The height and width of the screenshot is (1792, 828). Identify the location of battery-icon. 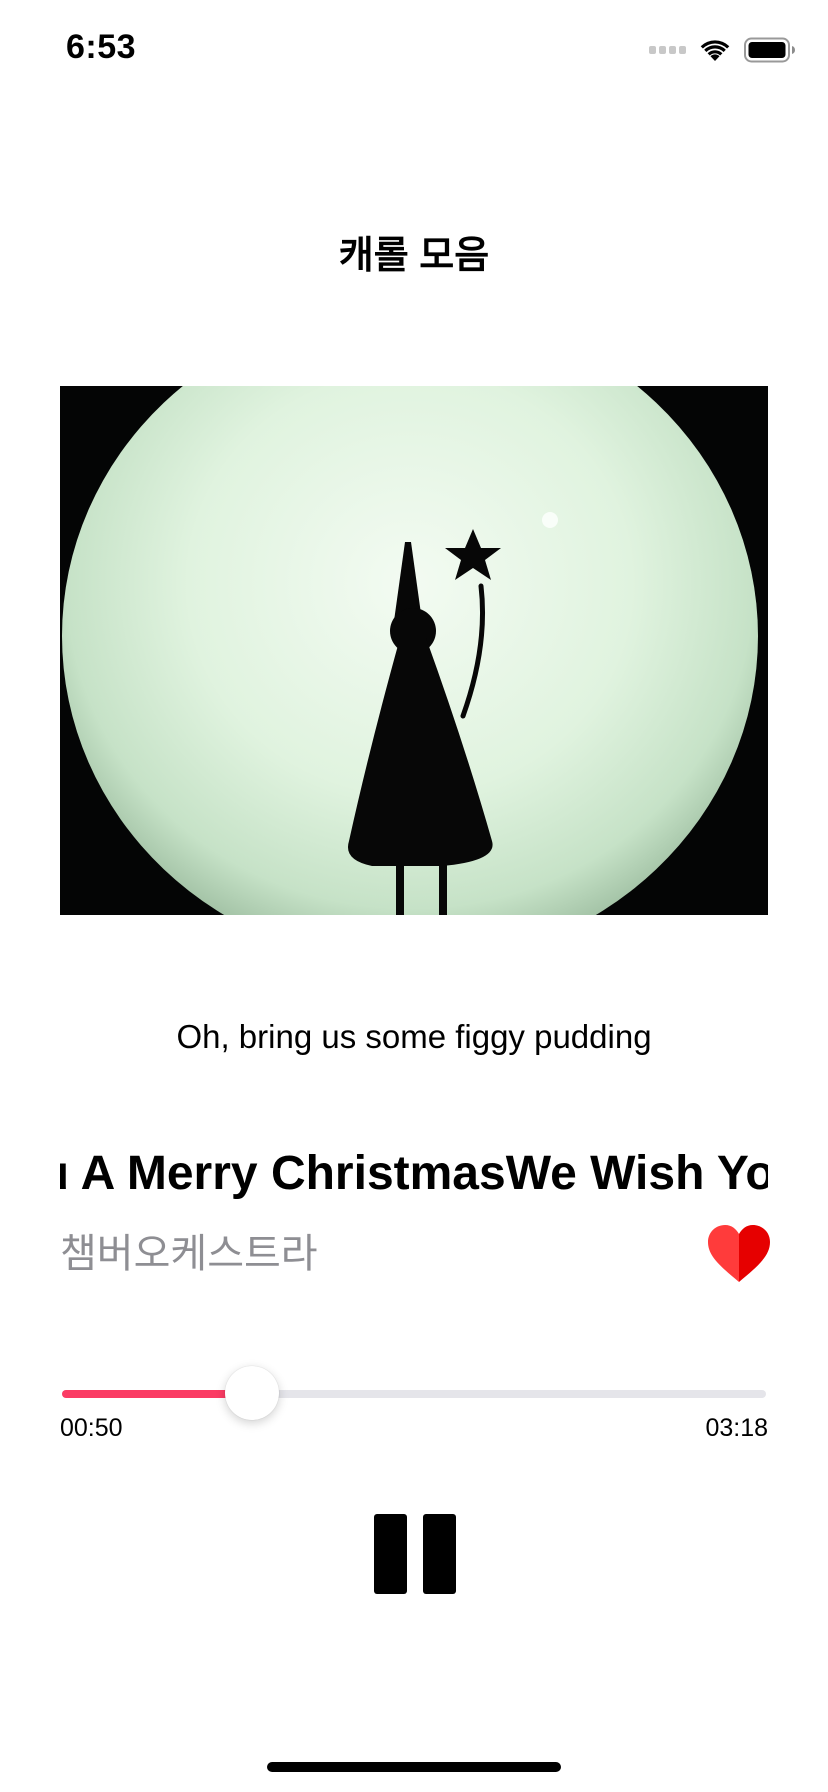
(769, 50).